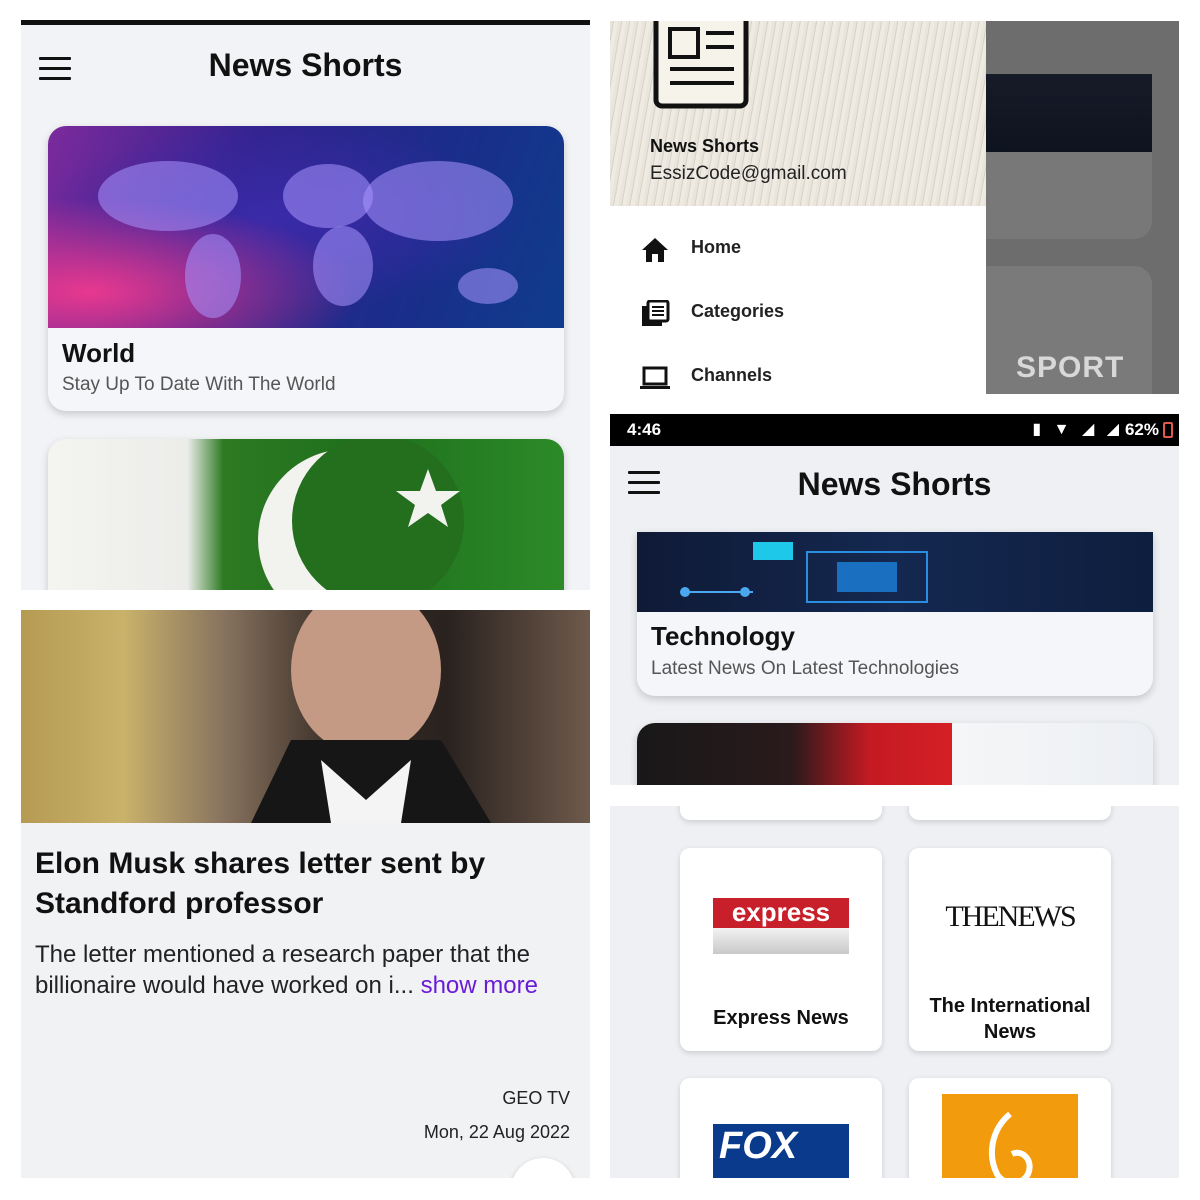 The image size is (1200, 1200). What do you see at coordinates (199, 384) in the screenshot?
I see `card-subtitle: Stay Up To Date With The World` at bounding box center [199, 384].